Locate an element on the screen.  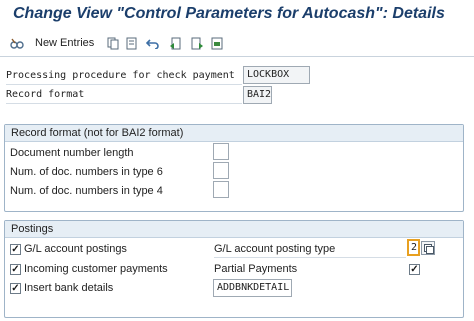
document-number-length-input is located at coordinates (221, 151).